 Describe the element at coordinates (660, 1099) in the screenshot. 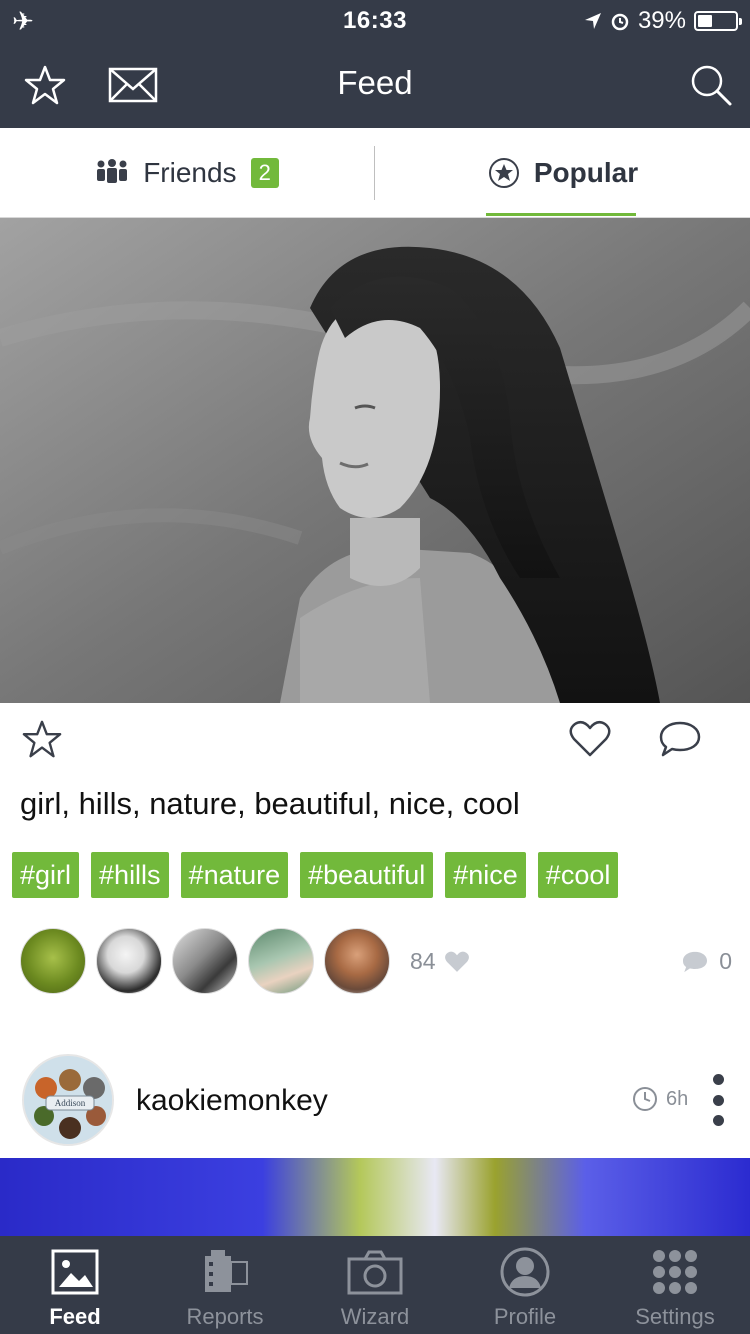

I see `post-age: 6h` at that location.